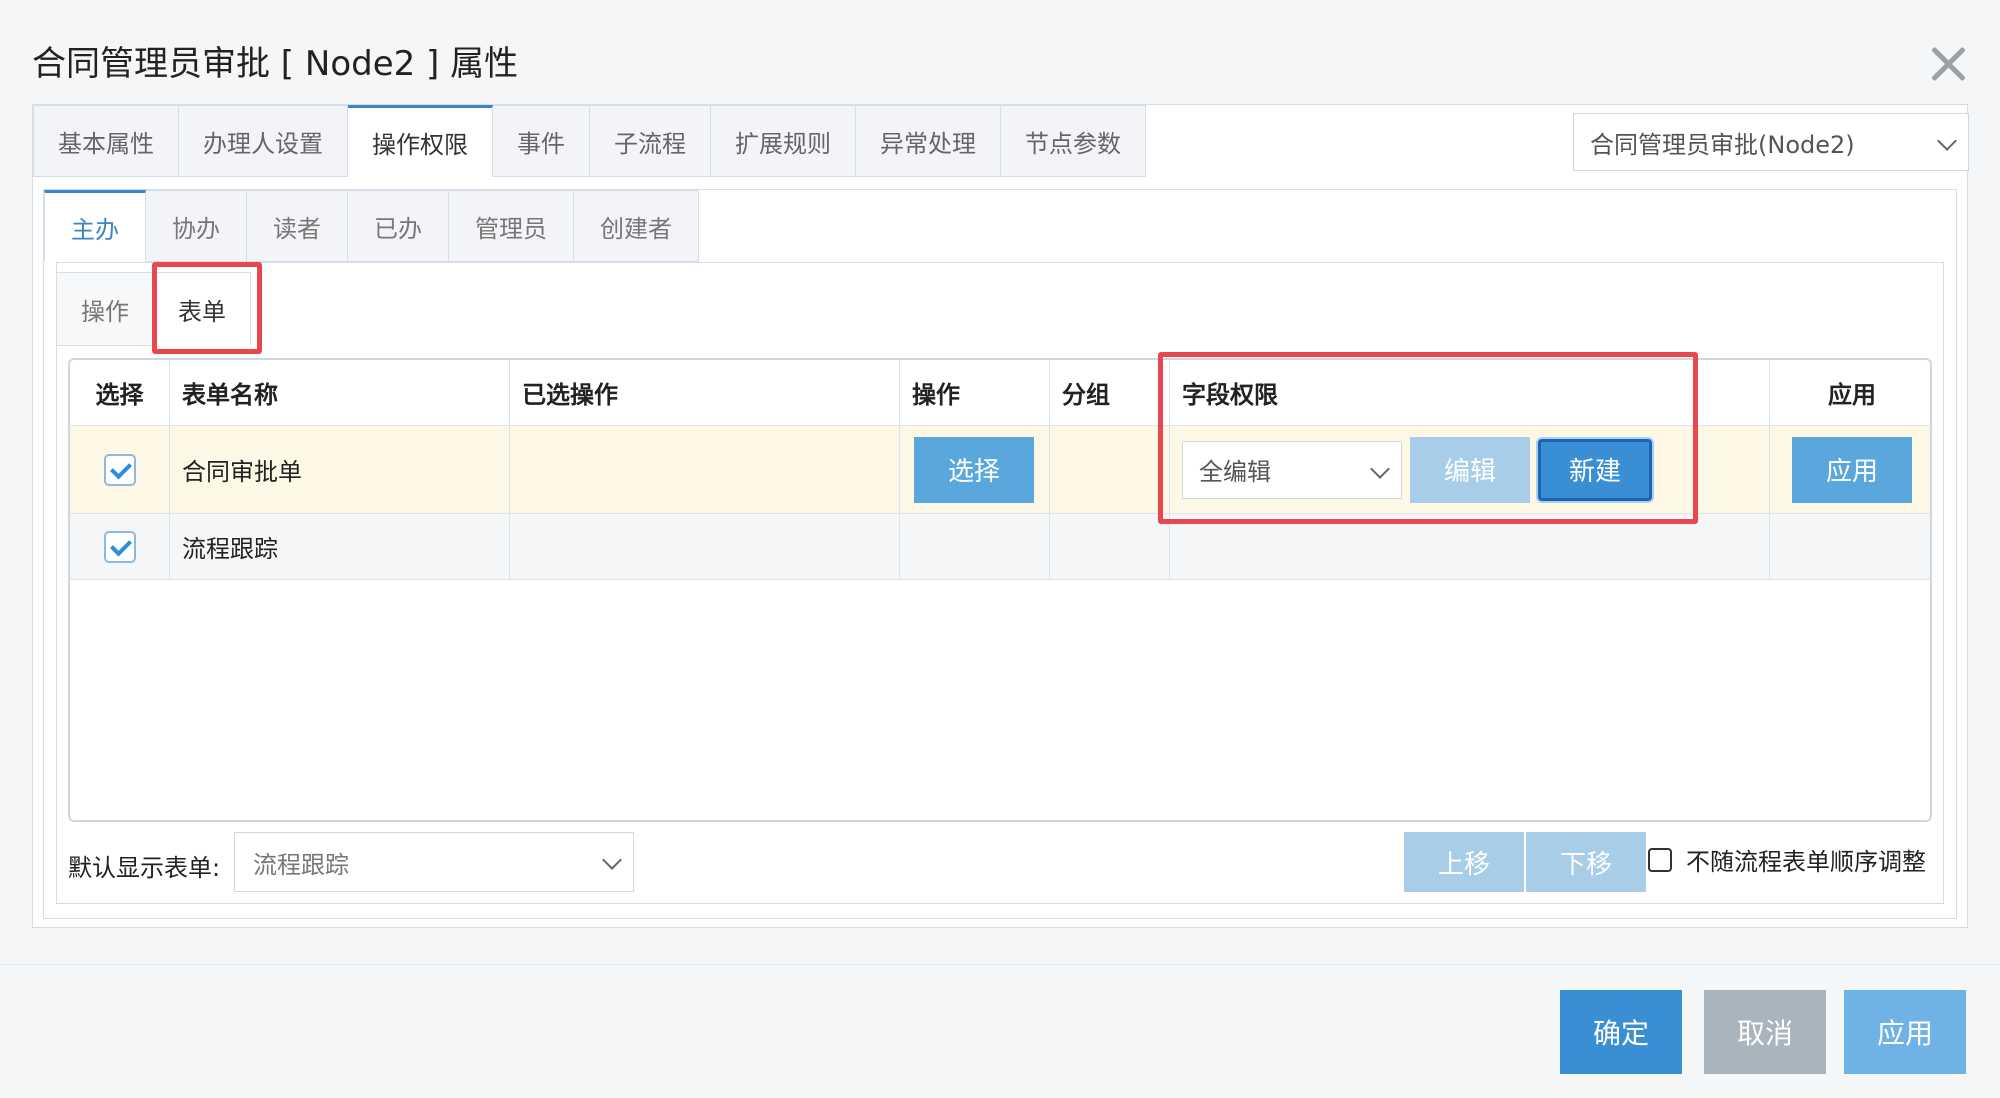 The height and width of the screenshot is (1098, 2000). I want to click on sub-tabs: 操作 表单, so click(153, 309).